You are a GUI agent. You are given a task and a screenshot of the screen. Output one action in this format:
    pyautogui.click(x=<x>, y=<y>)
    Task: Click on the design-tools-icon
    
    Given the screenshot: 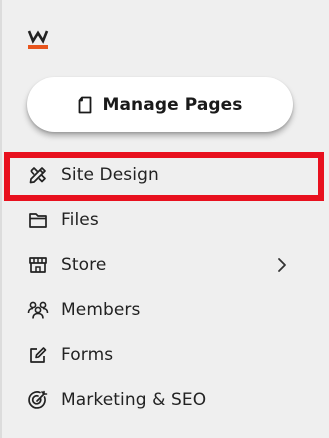 What is the action you would take?
    pyautogui.click(x=38, y=175)
    